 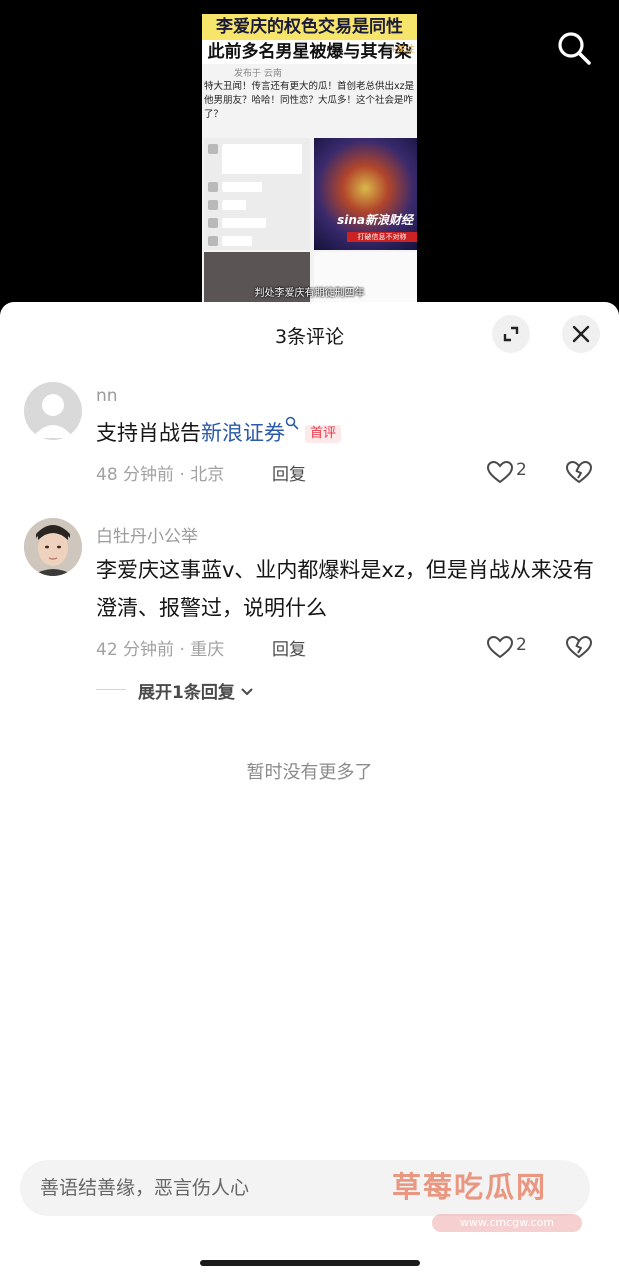 What do you see at coordinates (323, 434) in the screenshot?
I see `first-comment-badge: 首评` at bounding box center [323, 434].